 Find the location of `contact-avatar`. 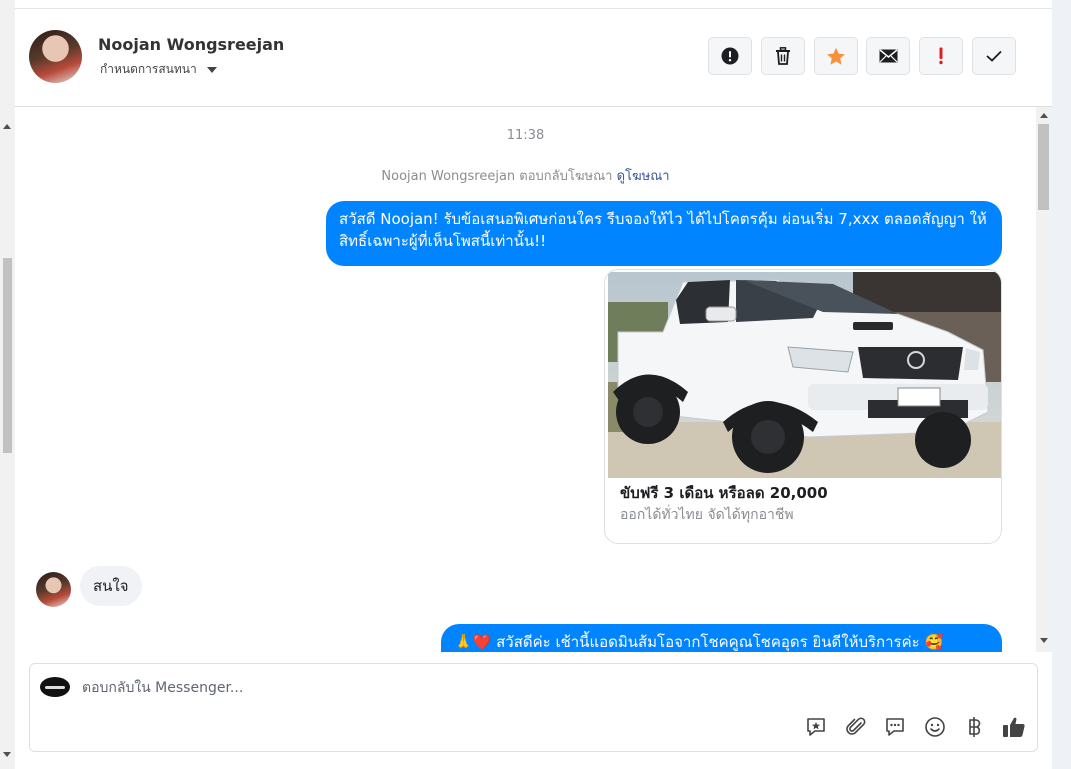

contact-avatar is located at coordinates (55, 56).